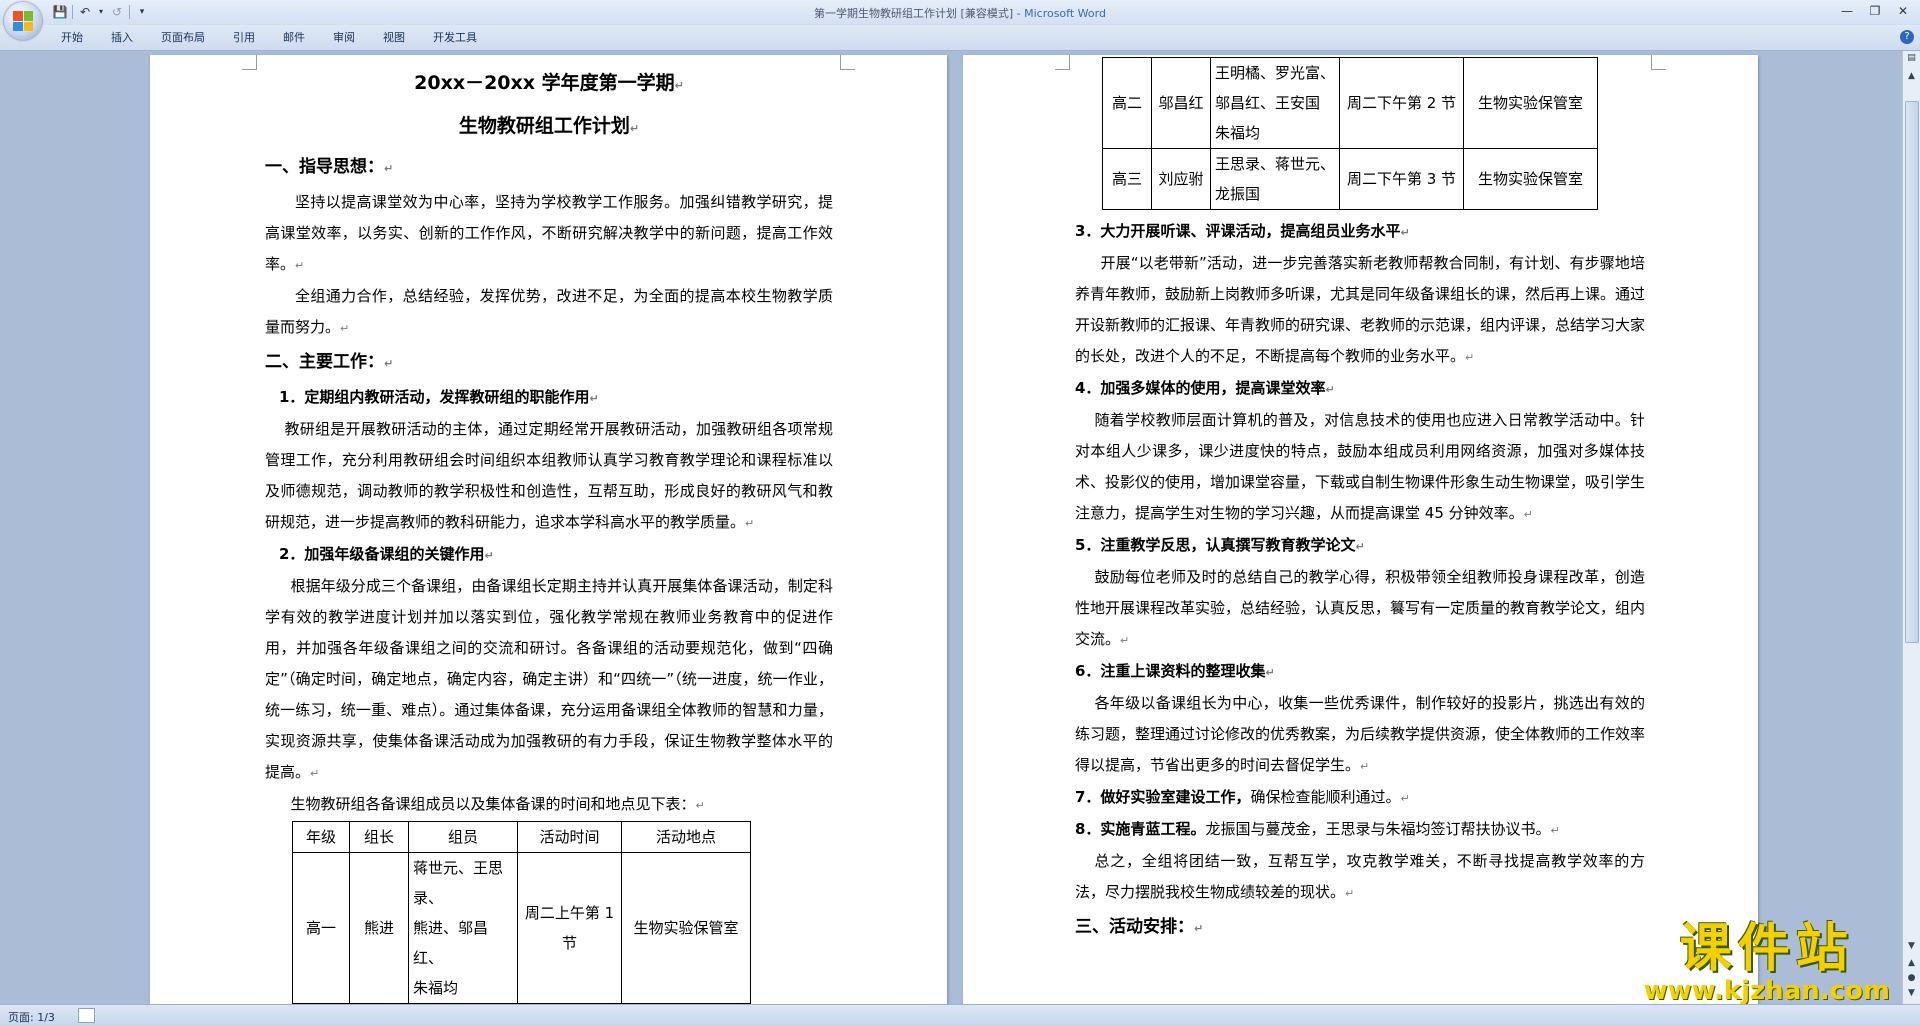 The width and height of the screenshot is (1920, 1026). Describe the element at coordinates (1205, 388) in the screenshot. I see `item-4-heading: 4．加强多媒体的使用，提高课堂效率↵` at that location.